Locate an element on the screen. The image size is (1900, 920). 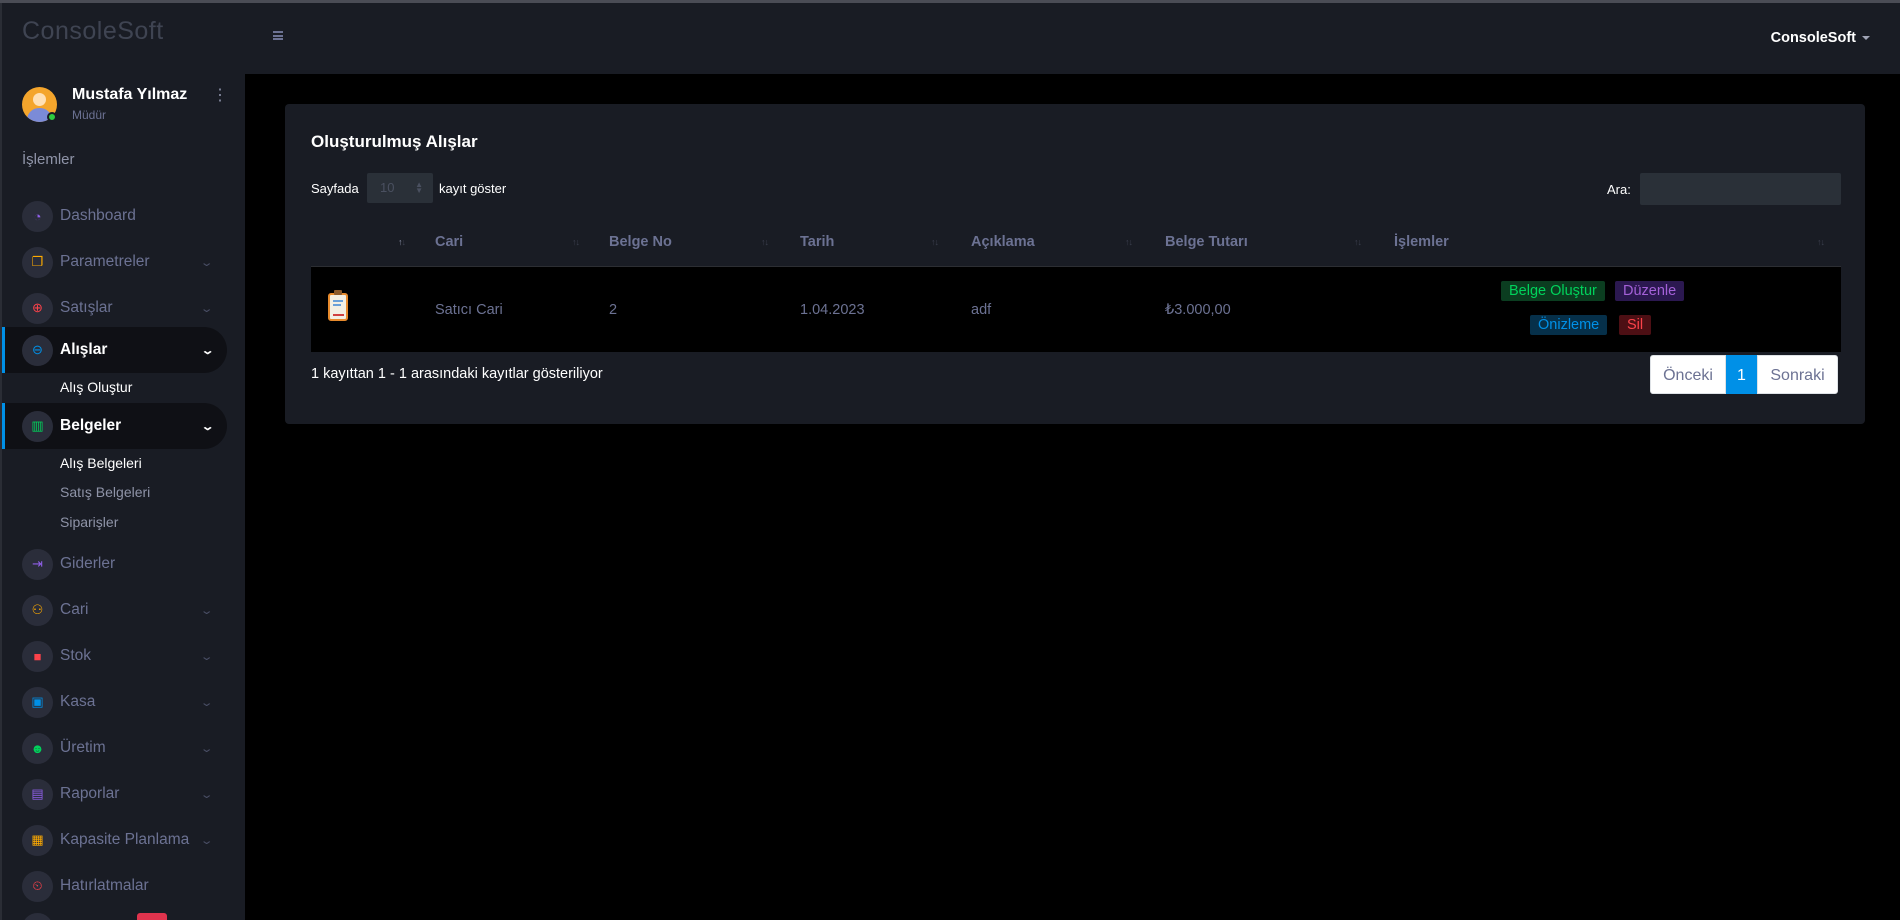
sidebar-item-parametreler: ❐ Parametreler ⌄ is located at coordinates (114, 262).